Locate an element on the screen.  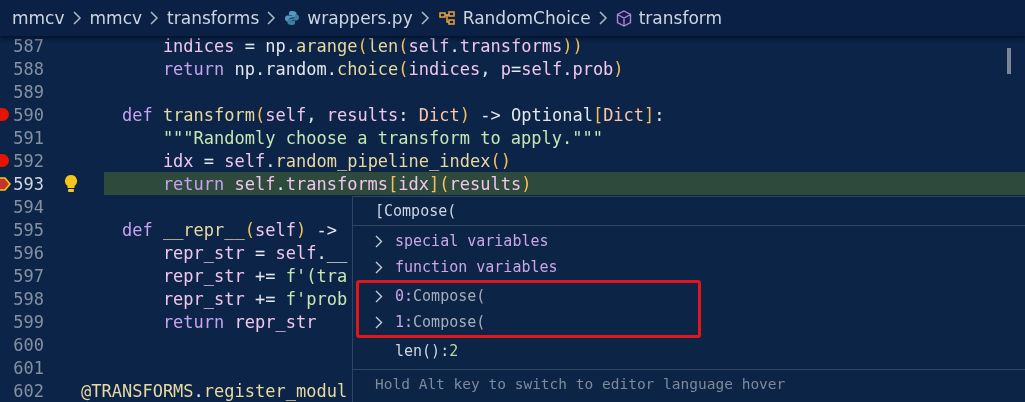
code-line: return self.transforms[idx](results) is located at coordinates (347, 183).